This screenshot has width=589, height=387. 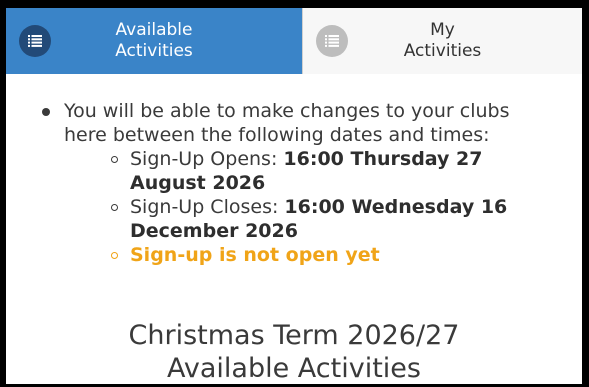 What do you see at coordinates (207, 207) in the screenshot?
I see `signup-closes-label: Sign-Up Closes:` at bounding box center [207, 207].